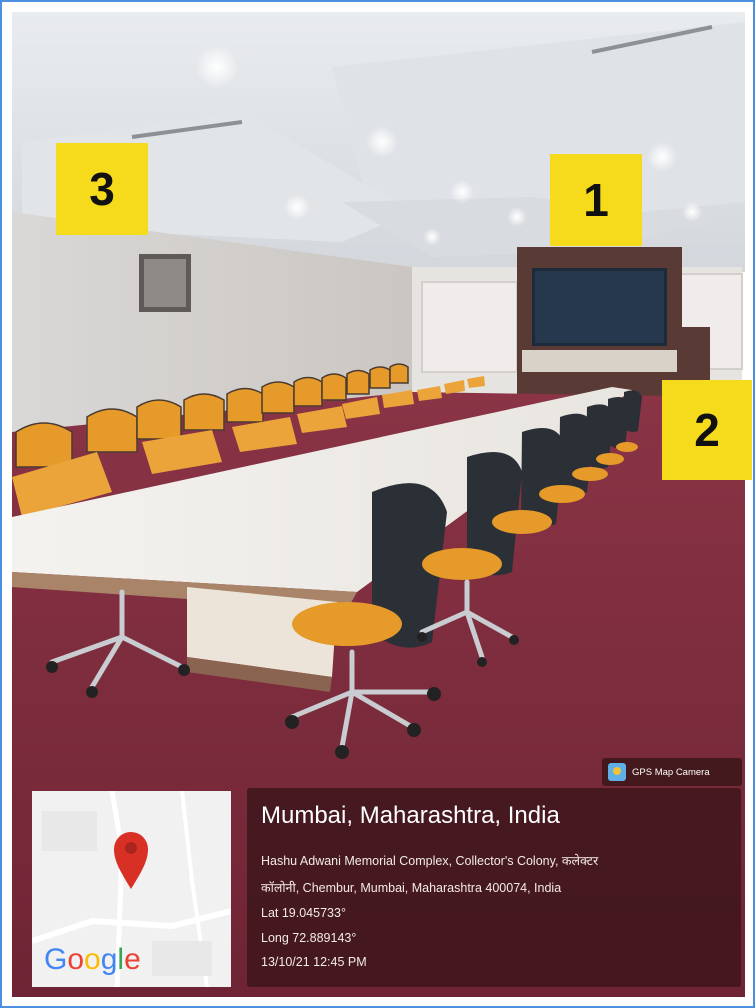 The image size is (755, 1008). What do you see at coordinates (309, 938) in the screenshot?
I see `longitude: Long 72.889143°` at bounding box center [309, 938].